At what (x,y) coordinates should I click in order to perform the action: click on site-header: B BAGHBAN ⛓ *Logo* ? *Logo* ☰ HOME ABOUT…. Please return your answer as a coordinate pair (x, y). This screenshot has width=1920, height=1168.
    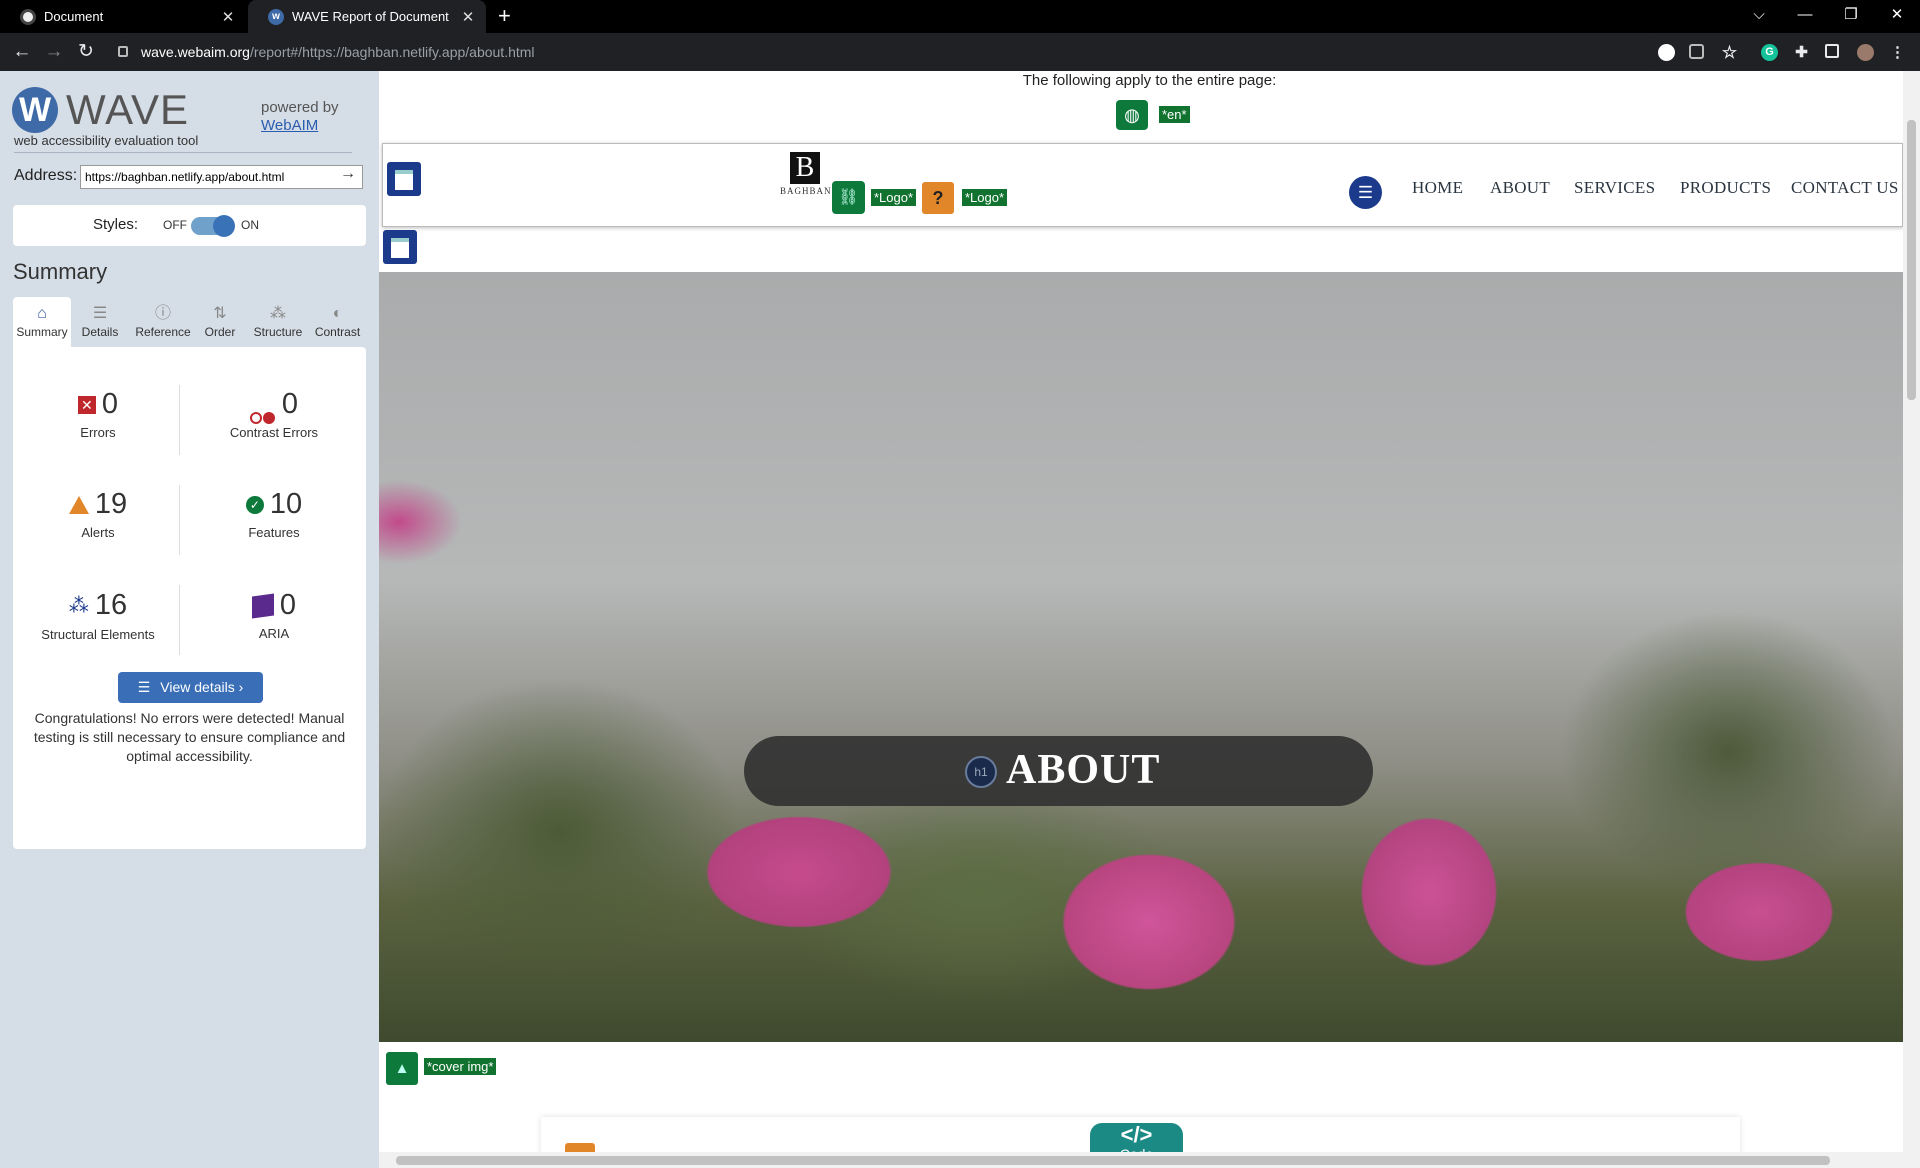
    Looking at the image, I should click on (1142, 185).